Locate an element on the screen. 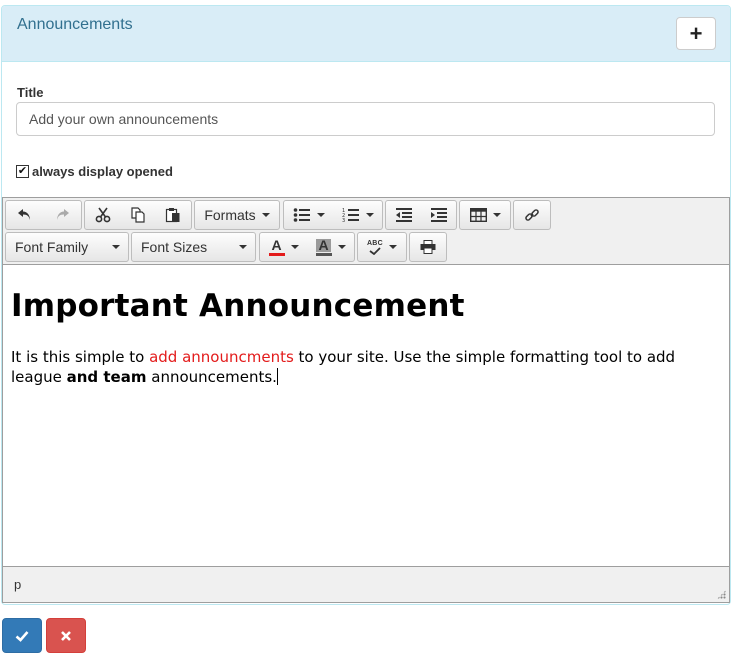 The height and width of the screenshot is (657, 733). announcement-heading: Important Announcement is located at coordinates (238, 306).